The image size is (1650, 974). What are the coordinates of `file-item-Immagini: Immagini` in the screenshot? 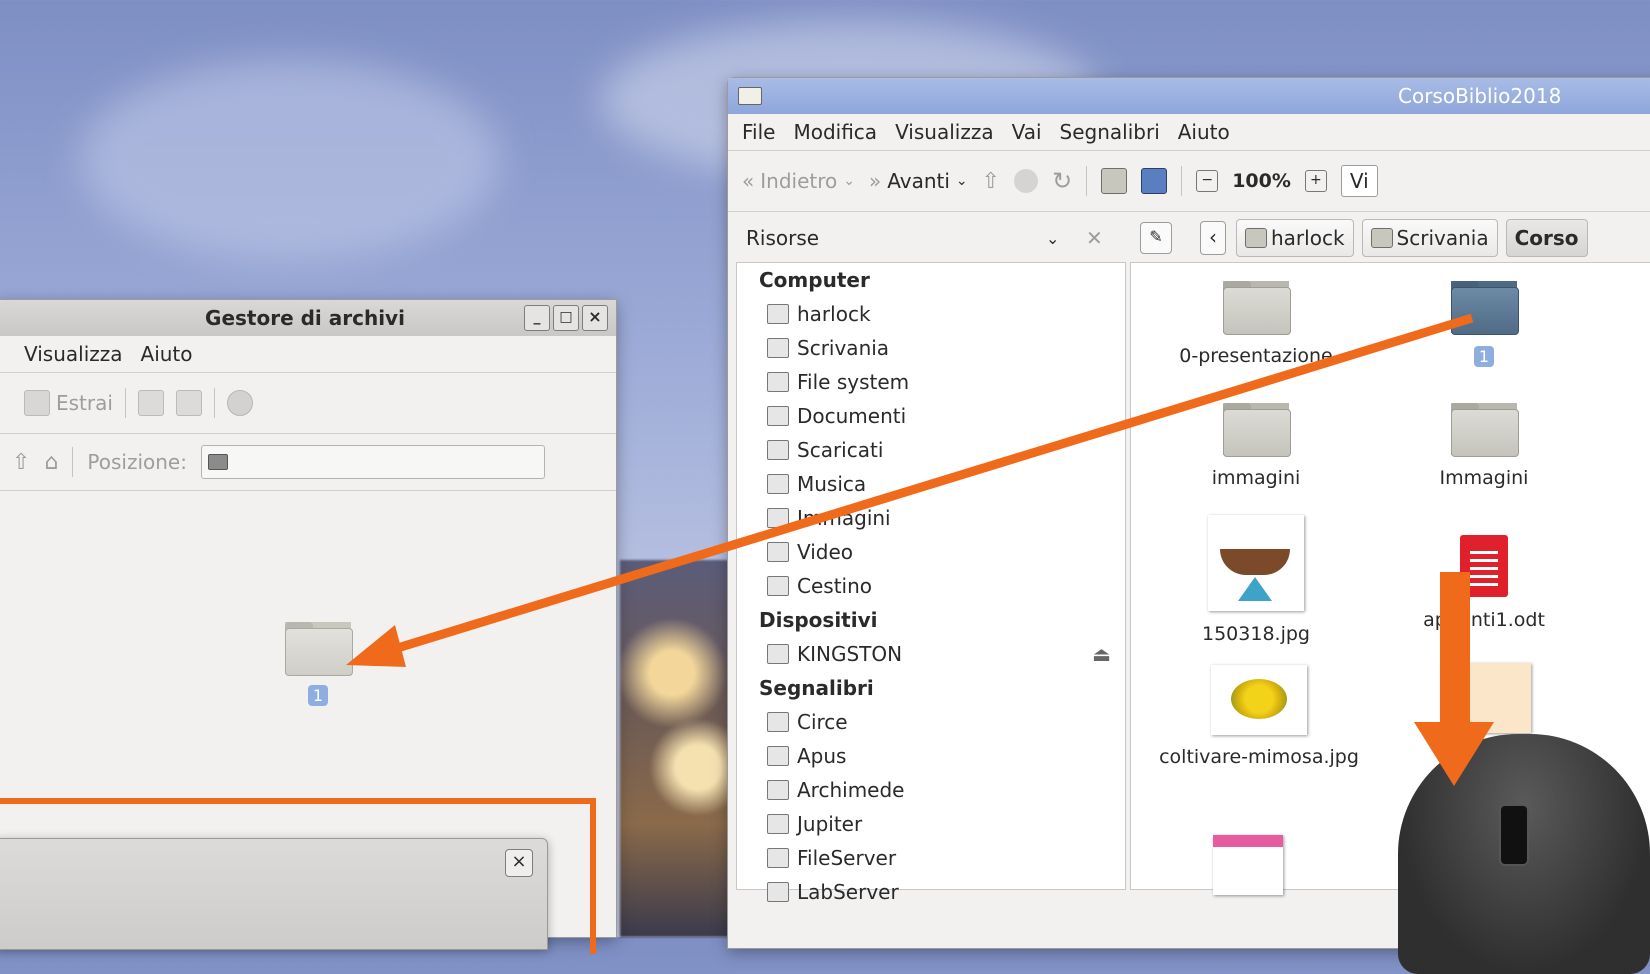 It's located at (1484, 446).